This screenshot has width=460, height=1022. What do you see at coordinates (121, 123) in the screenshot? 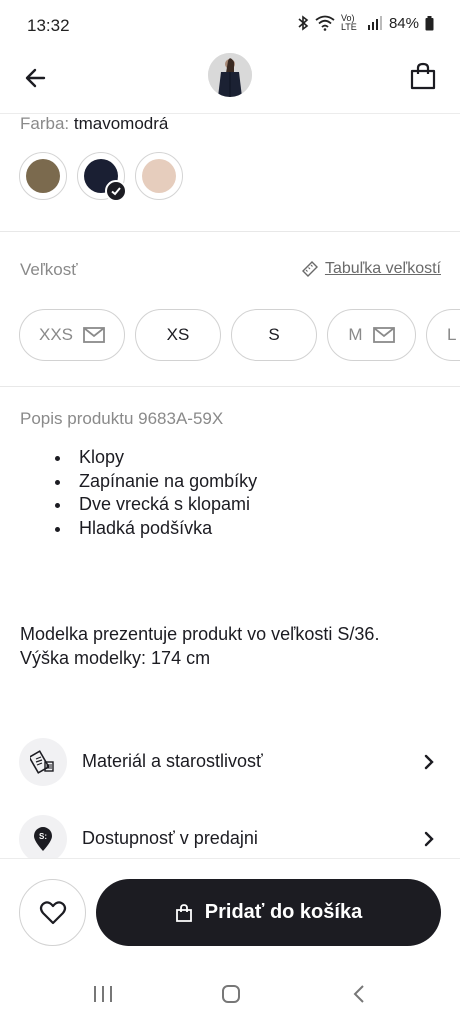
I see `color-value: tmavomodrá` at bounding box center [121, 123].